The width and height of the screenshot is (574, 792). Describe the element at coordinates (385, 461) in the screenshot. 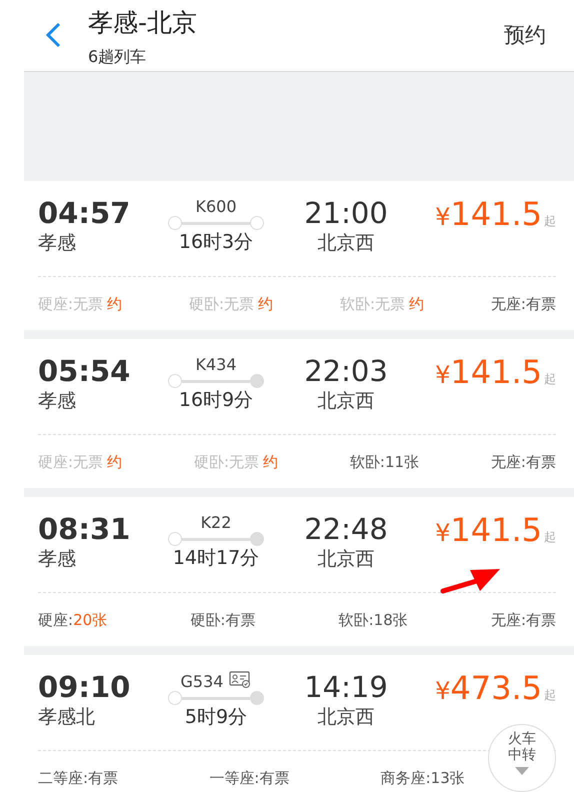

I see `seat-availability: 软卧:11张` at that location.